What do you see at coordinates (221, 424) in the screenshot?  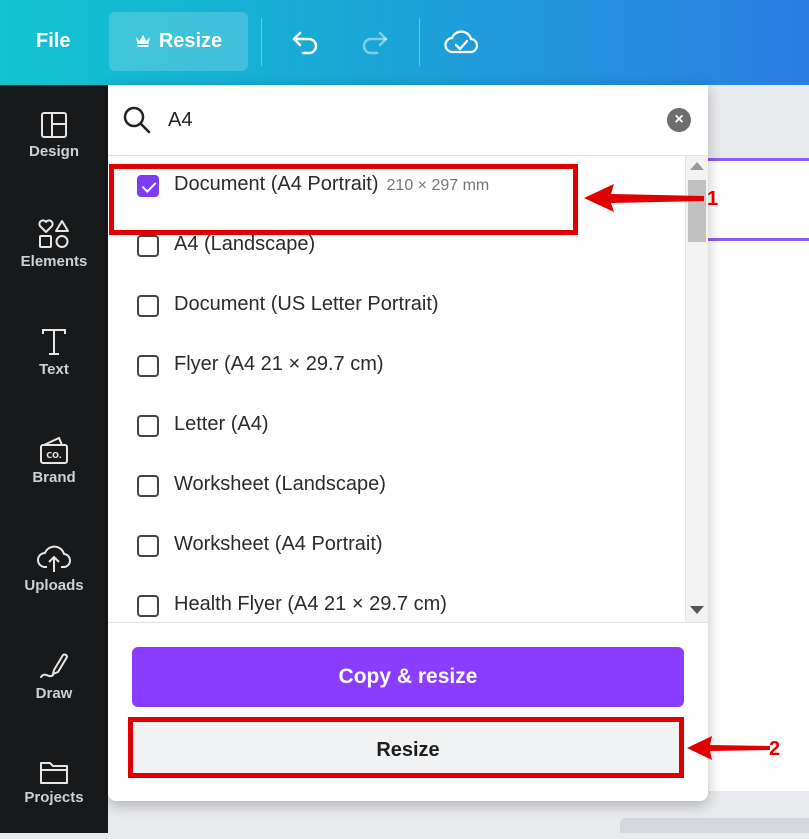 I see `option-label: Letter (A4)` at bounding box center [221, 424].